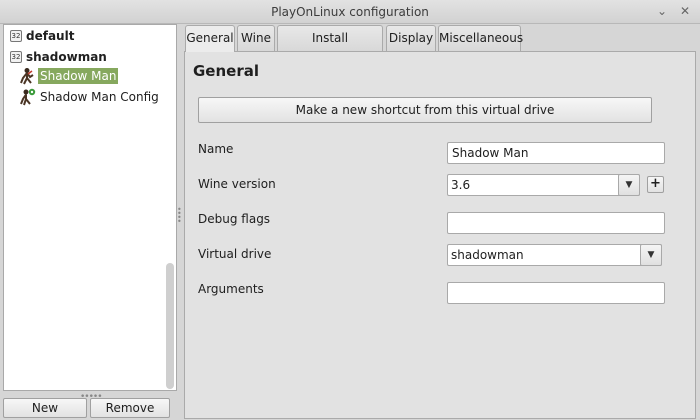 The image size is (700, 420). I want to click on shadow-man-game-icon, so click(27, 75).